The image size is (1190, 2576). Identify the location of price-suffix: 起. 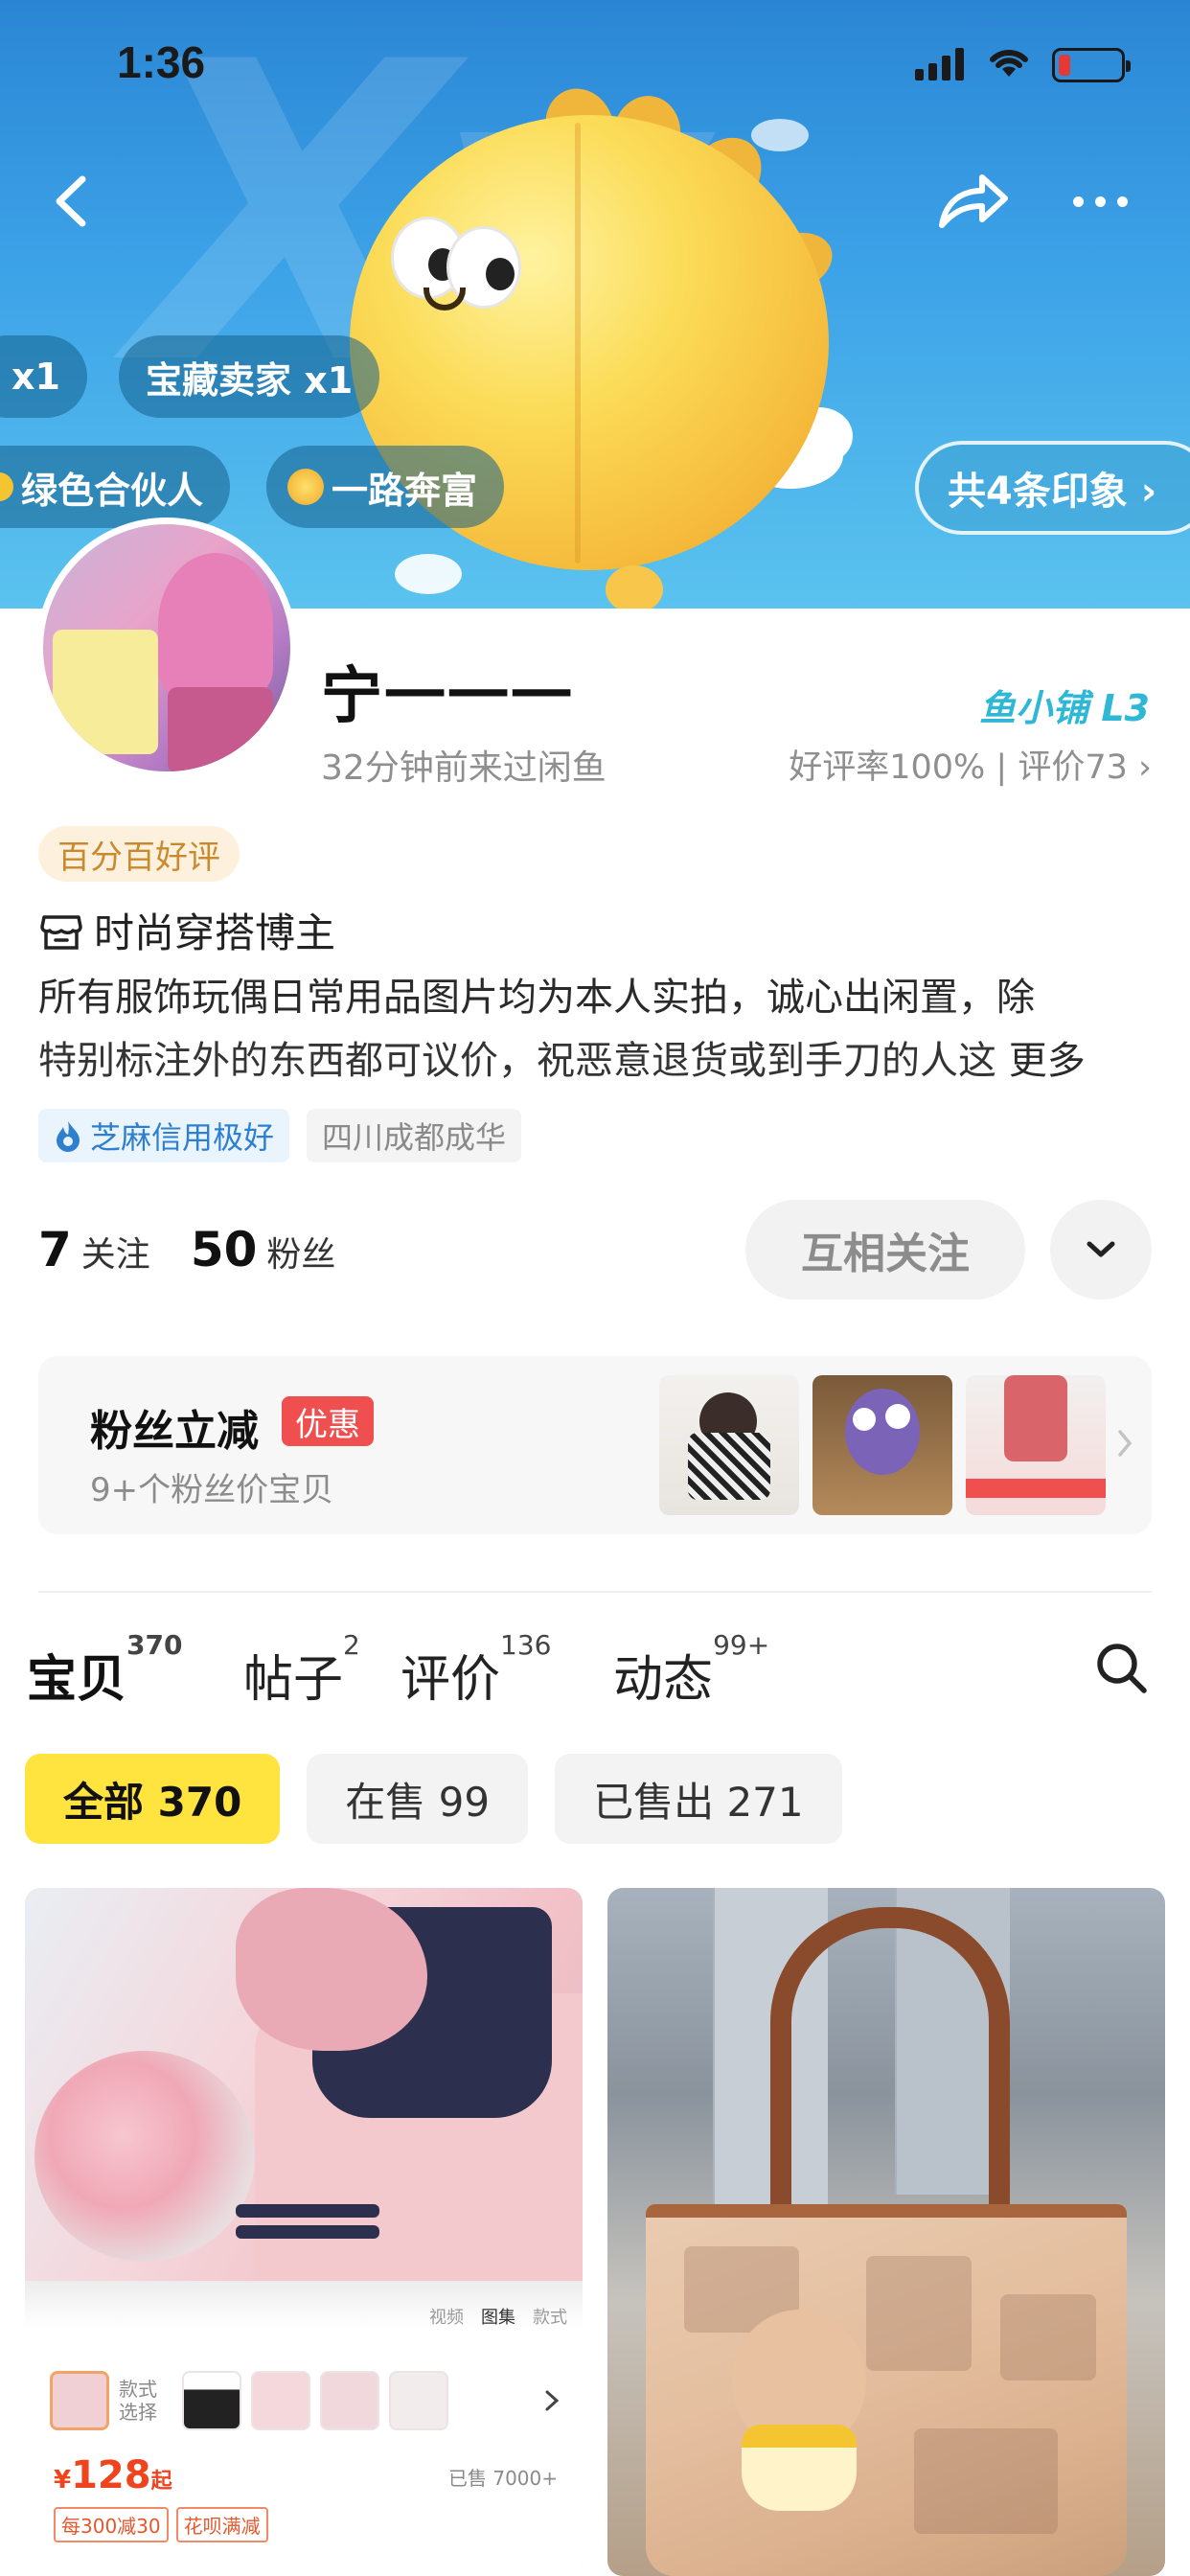
(161, 2482).